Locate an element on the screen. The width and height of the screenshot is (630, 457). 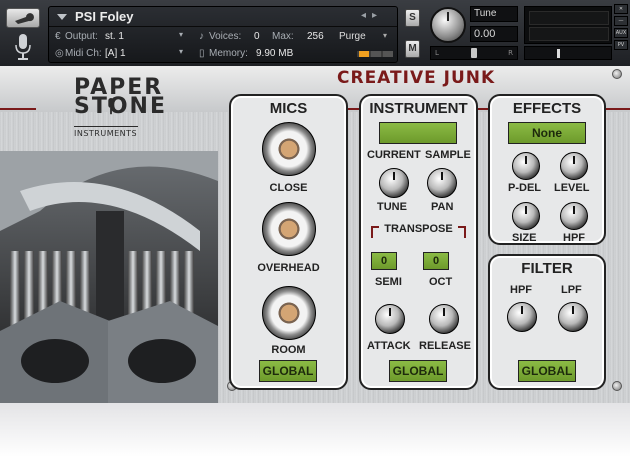
tune-label: TUNE is located at coordinates (392, 207).